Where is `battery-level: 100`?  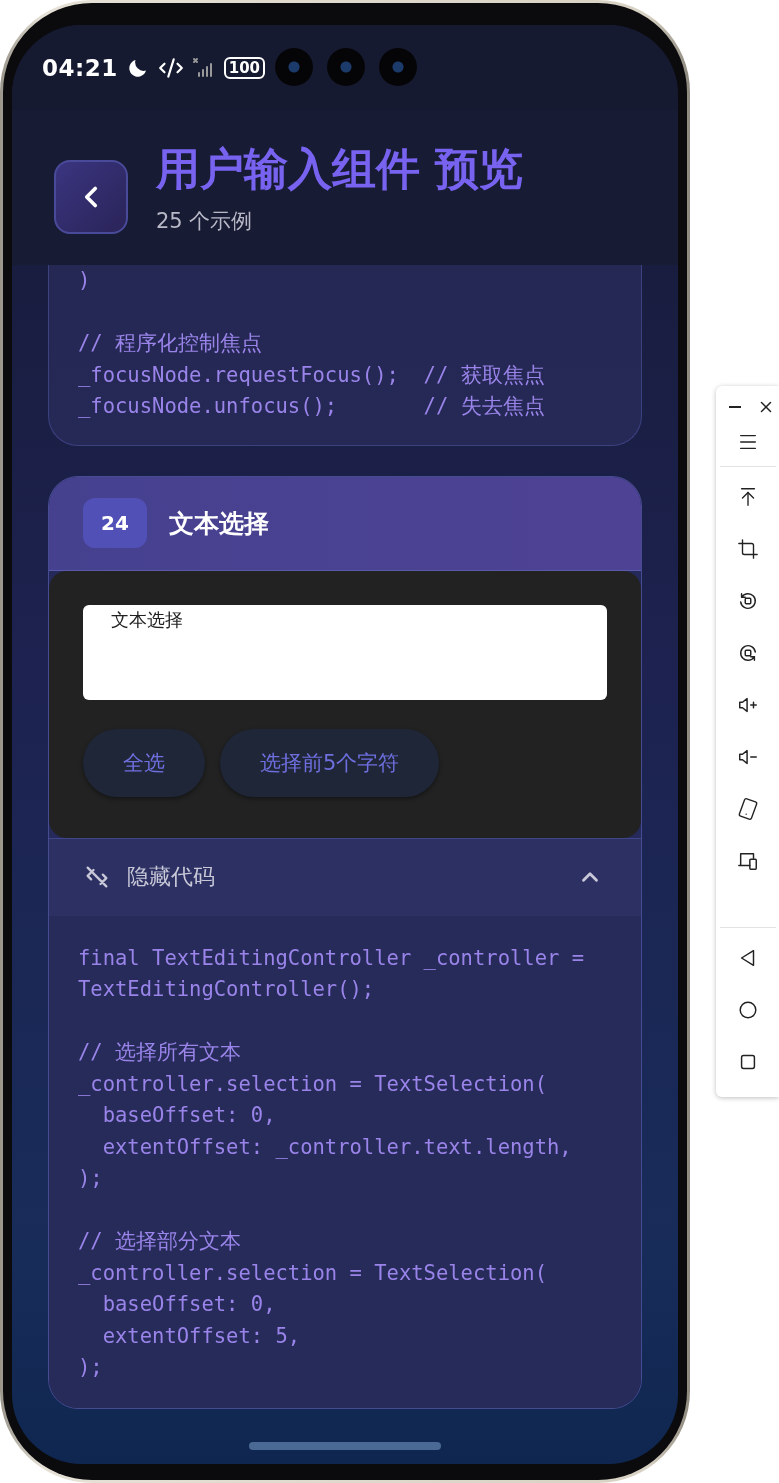
battery-level: 100 is located at coordinates (244, 67).